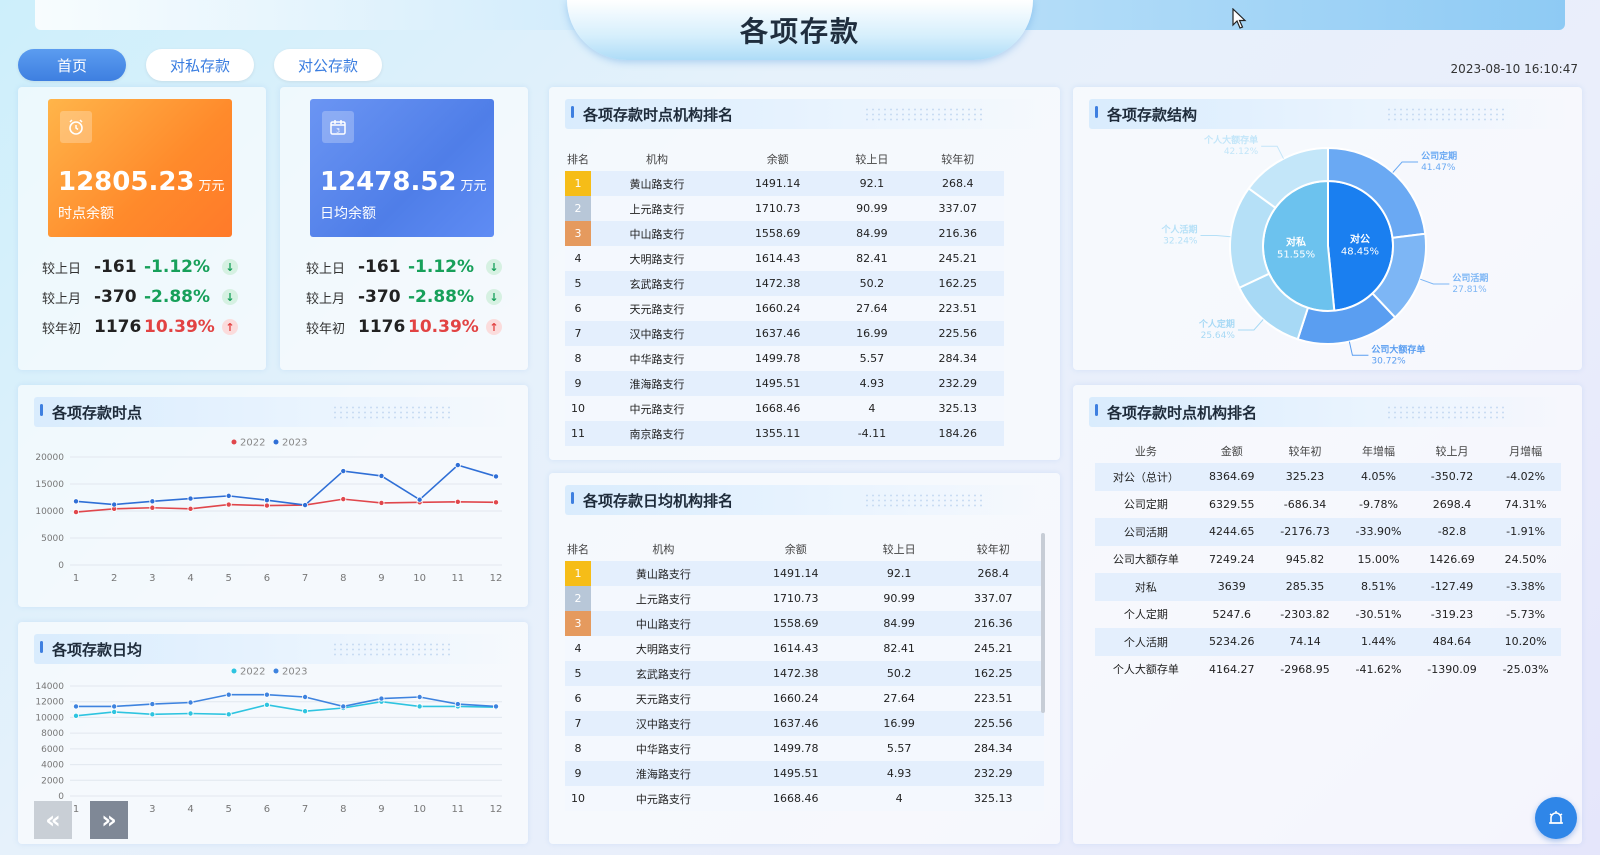 This screenshot has height=855, width=1600. What do you see at coordinates (1146, 587) in the screenshot?
I see `table-cell: 对私` at bounding box center [1146, 587].